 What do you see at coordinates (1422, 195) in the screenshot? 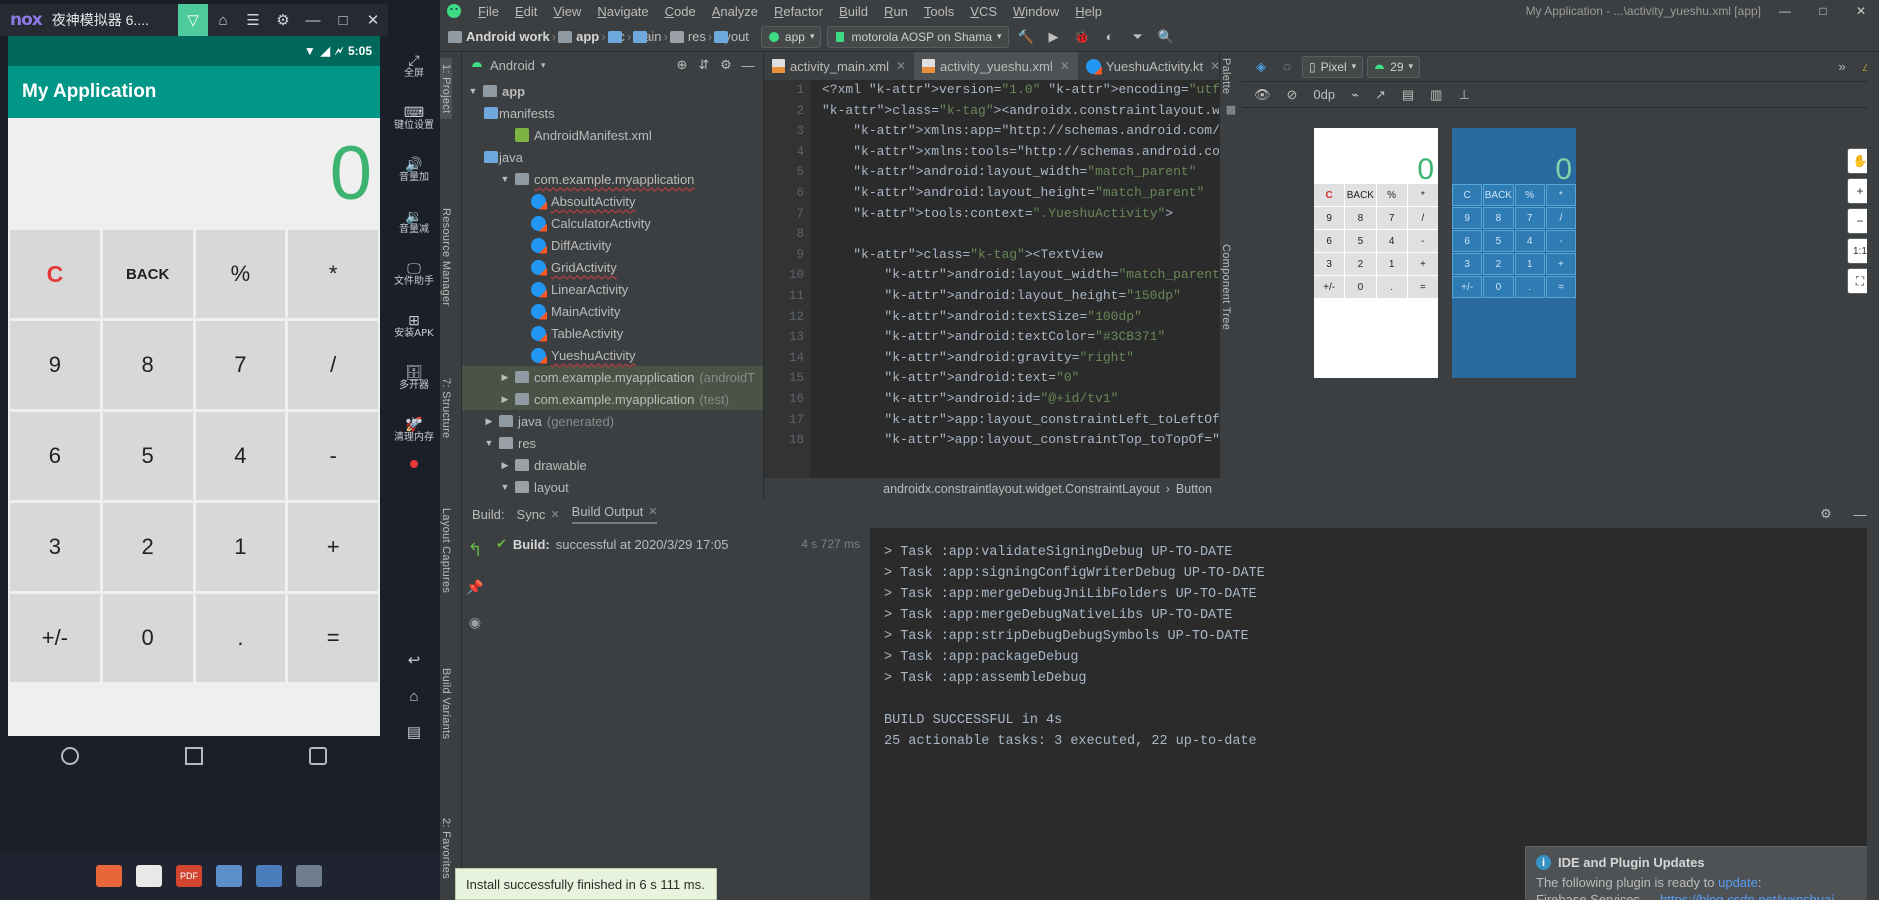
I see `preview-key: *` at bounding box center [1422, 195].